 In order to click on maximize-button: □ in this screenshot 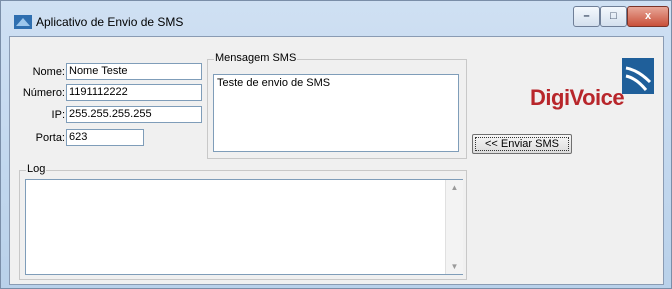, I will do `click(613, 16)`.